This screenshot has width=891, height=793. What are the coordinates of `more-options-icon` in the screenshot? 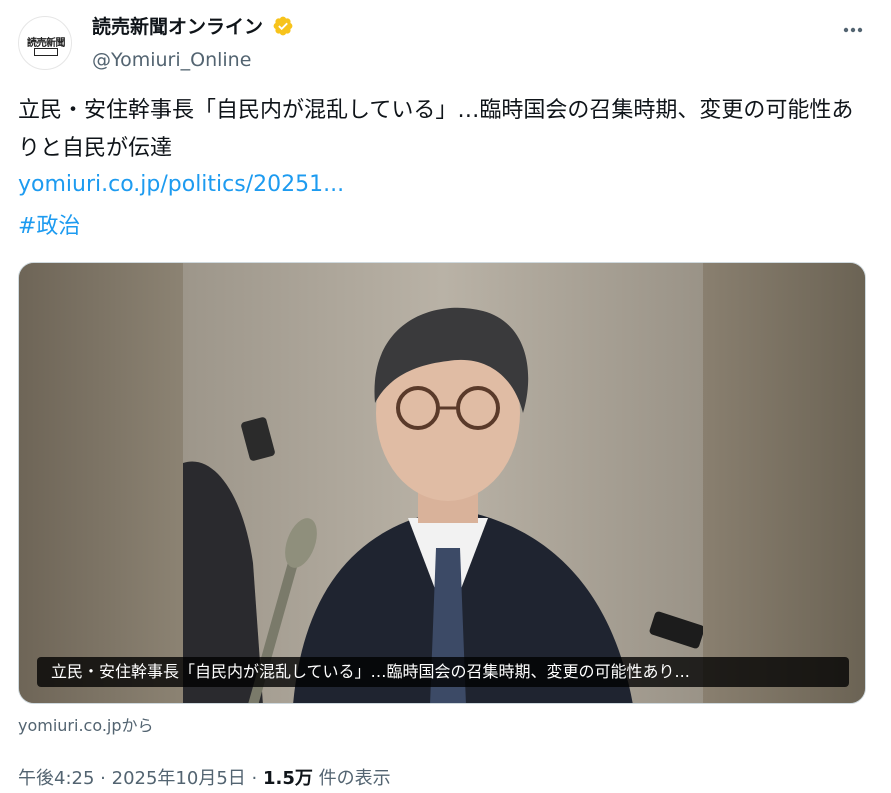 It's located at (853, 30).